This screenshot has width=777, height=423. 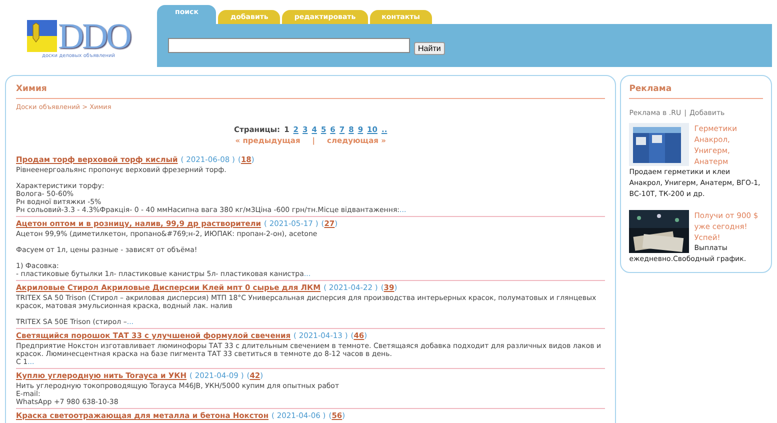 What do you see at coordinates (311, 90) in the screenshot?
I see `section-title: Химия` at bounding box center [311, 90].